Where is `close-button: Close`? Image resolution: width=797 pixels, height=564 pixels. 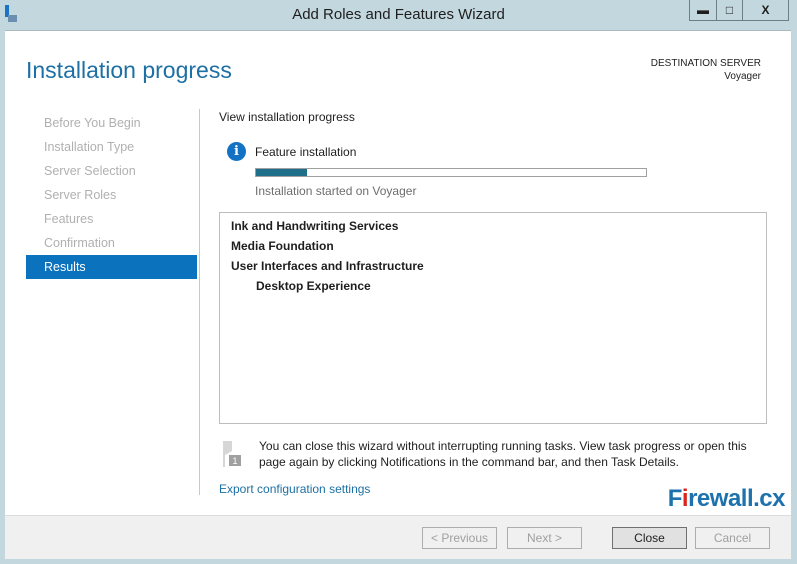
close-button: Close is located at coordinates (649, 538).